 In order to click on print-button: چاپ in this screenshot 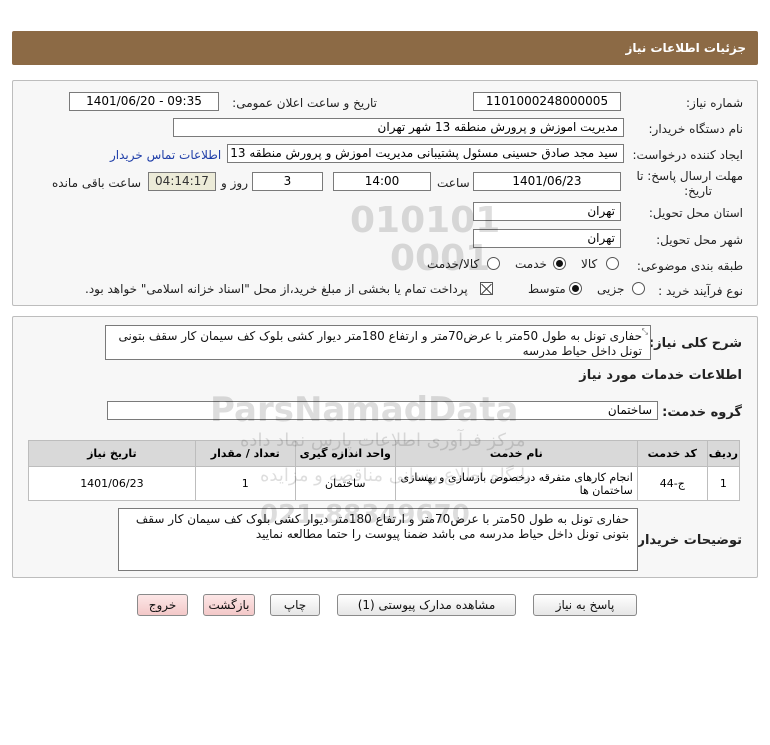, I will do `click(295, 605)`.